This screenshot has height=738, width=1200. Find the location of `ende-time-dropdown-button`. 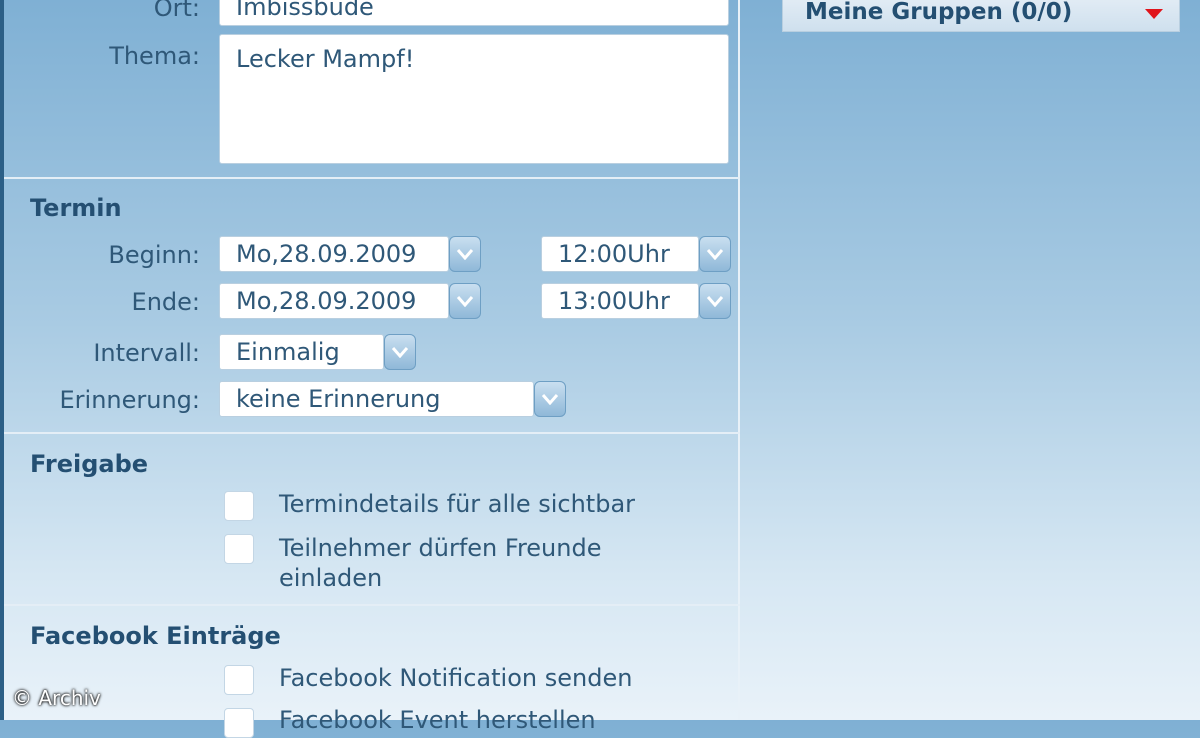

ende-time-dropdown-button is located at coordinates (715, 301).